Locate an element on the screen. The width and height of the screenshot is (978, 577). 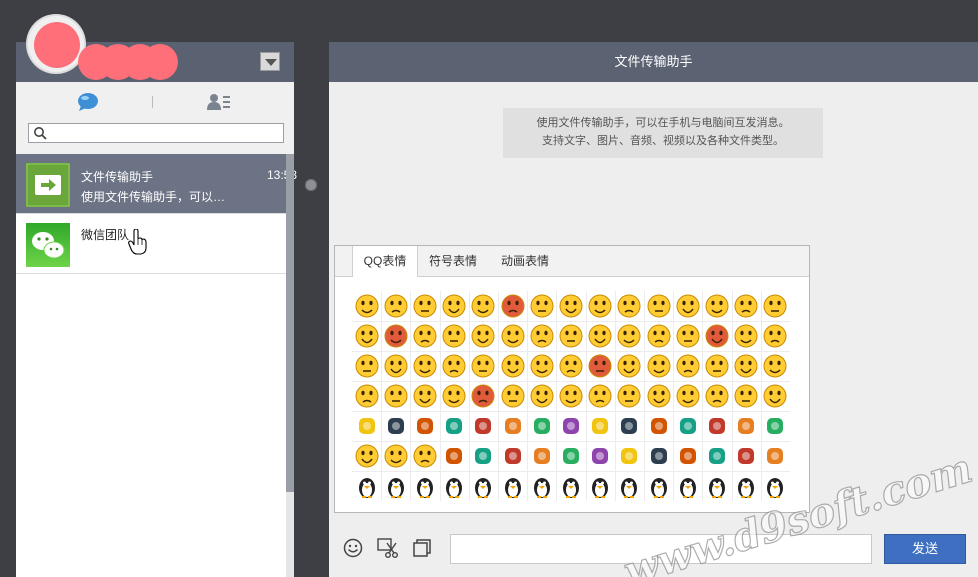
menu-dropdown-button is located at coordinates (270, 61).